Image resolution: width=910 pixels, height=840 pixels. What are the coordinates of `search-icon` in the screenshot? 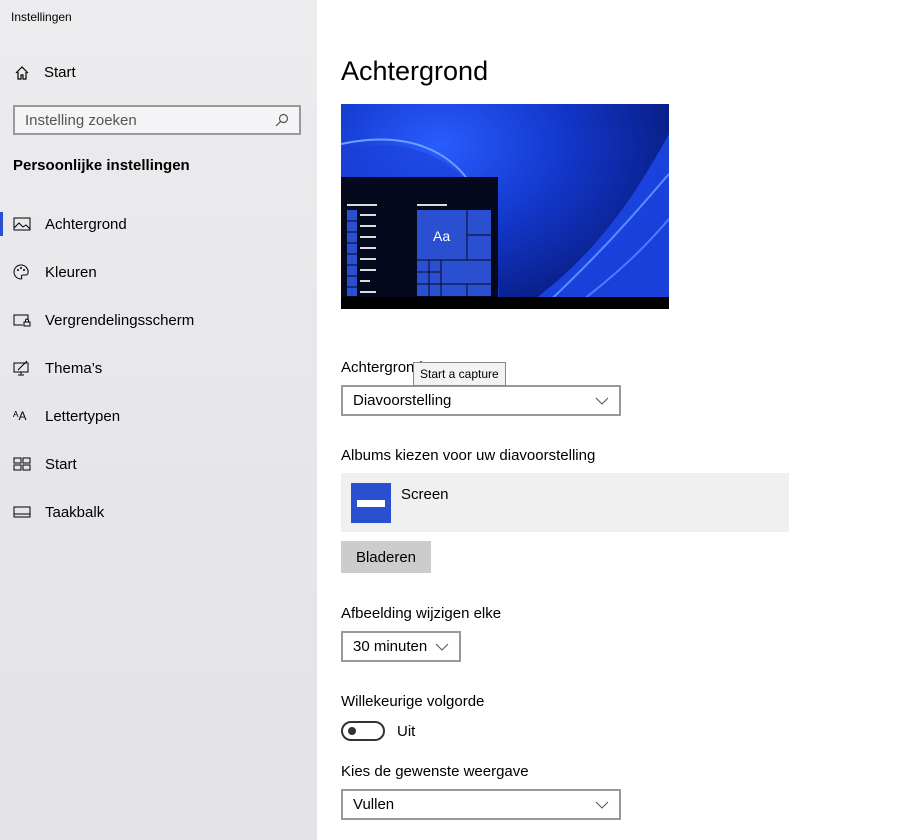 It's located at (282, 120).